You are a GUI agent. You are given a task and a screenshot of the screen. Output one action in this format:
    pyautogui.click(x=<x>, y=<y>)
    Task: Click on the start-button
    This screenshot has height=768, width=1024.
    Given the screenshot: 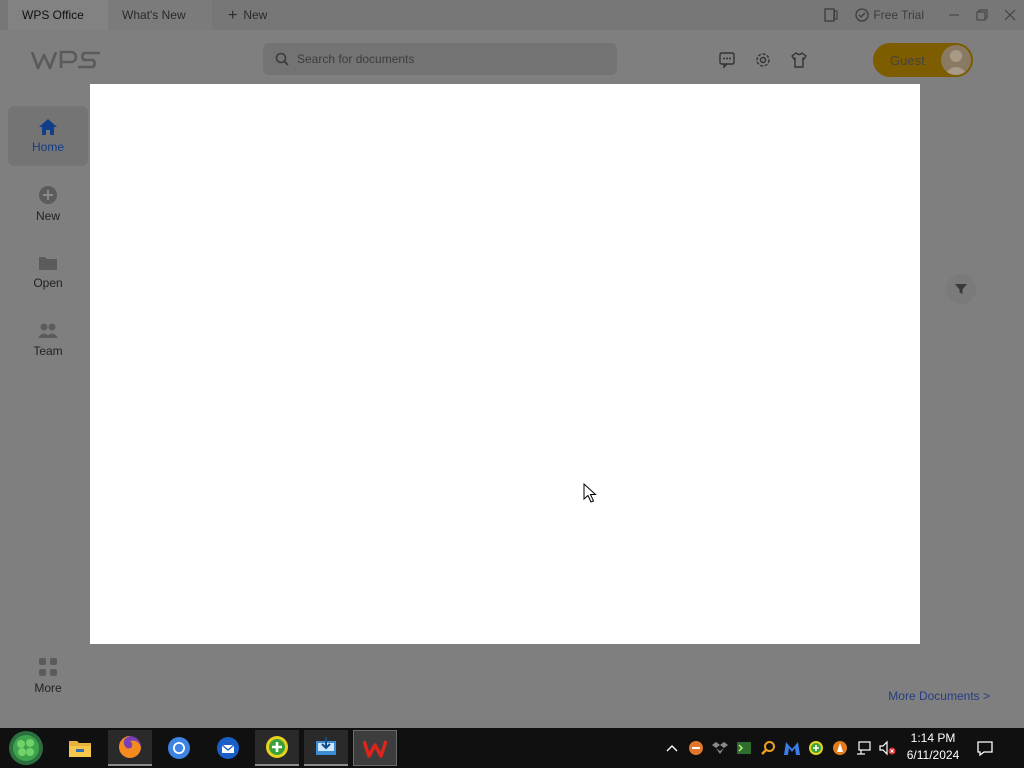 What is the action you would take?
    pyautogui.click(x=26, y=748)
    